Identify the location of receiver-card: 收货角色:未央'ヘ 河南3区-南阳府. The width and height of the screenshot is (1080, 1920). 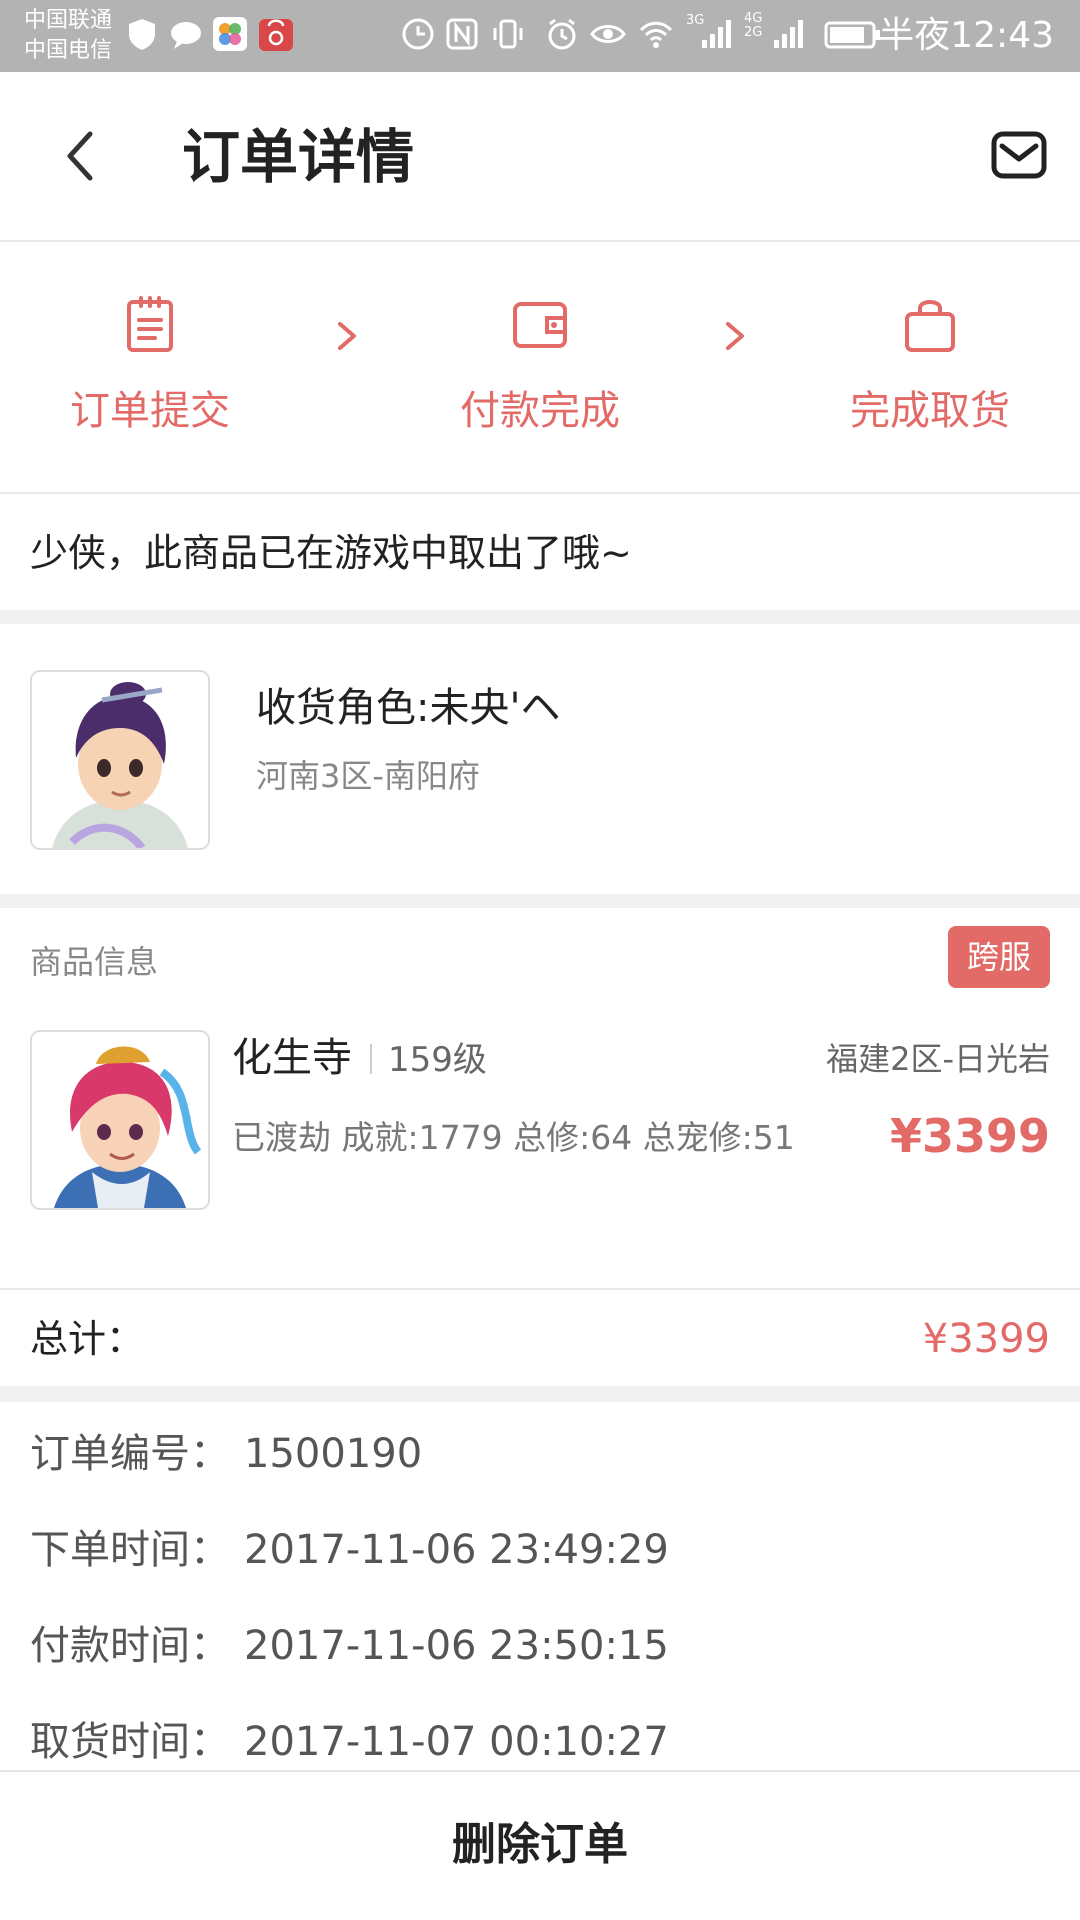
(540, 759).